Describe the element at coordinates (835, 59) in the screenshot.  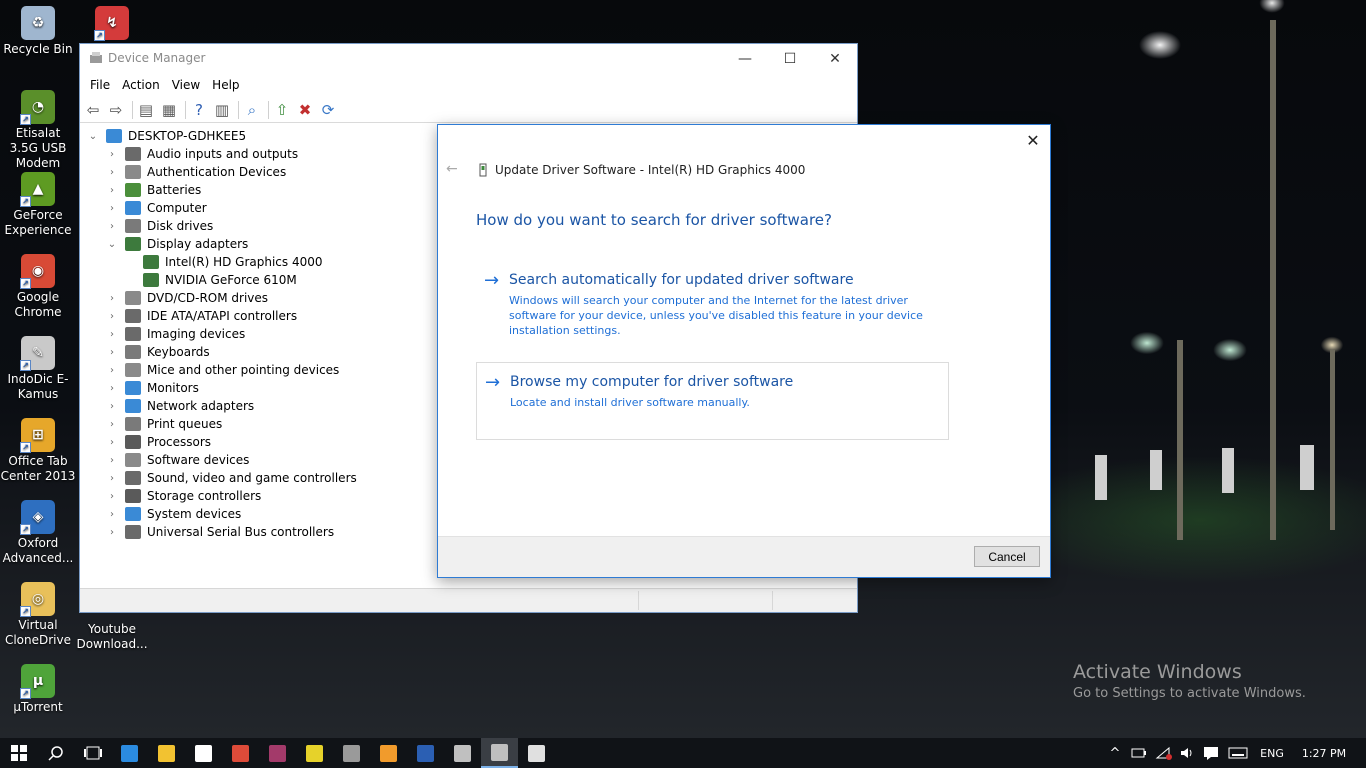
I see `close-button: ✕` at that location.